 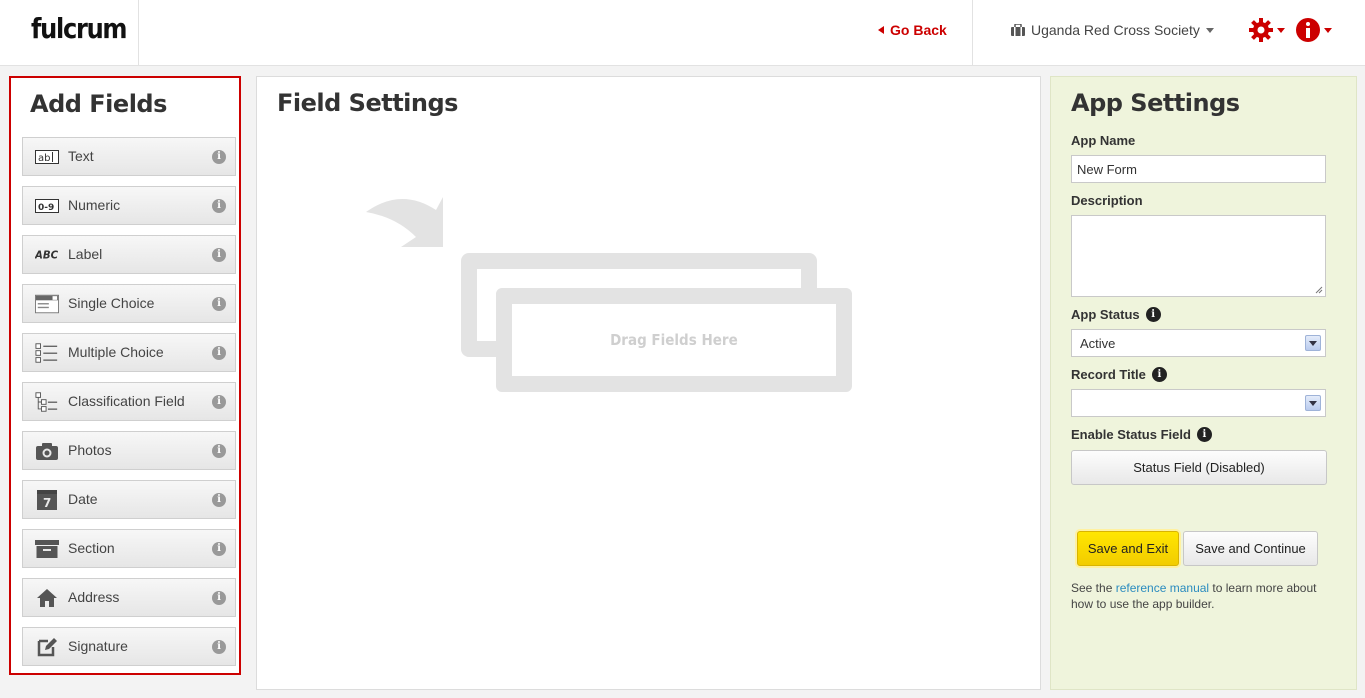 I want to click on field-label: Signature, so click(x=98, y=646).